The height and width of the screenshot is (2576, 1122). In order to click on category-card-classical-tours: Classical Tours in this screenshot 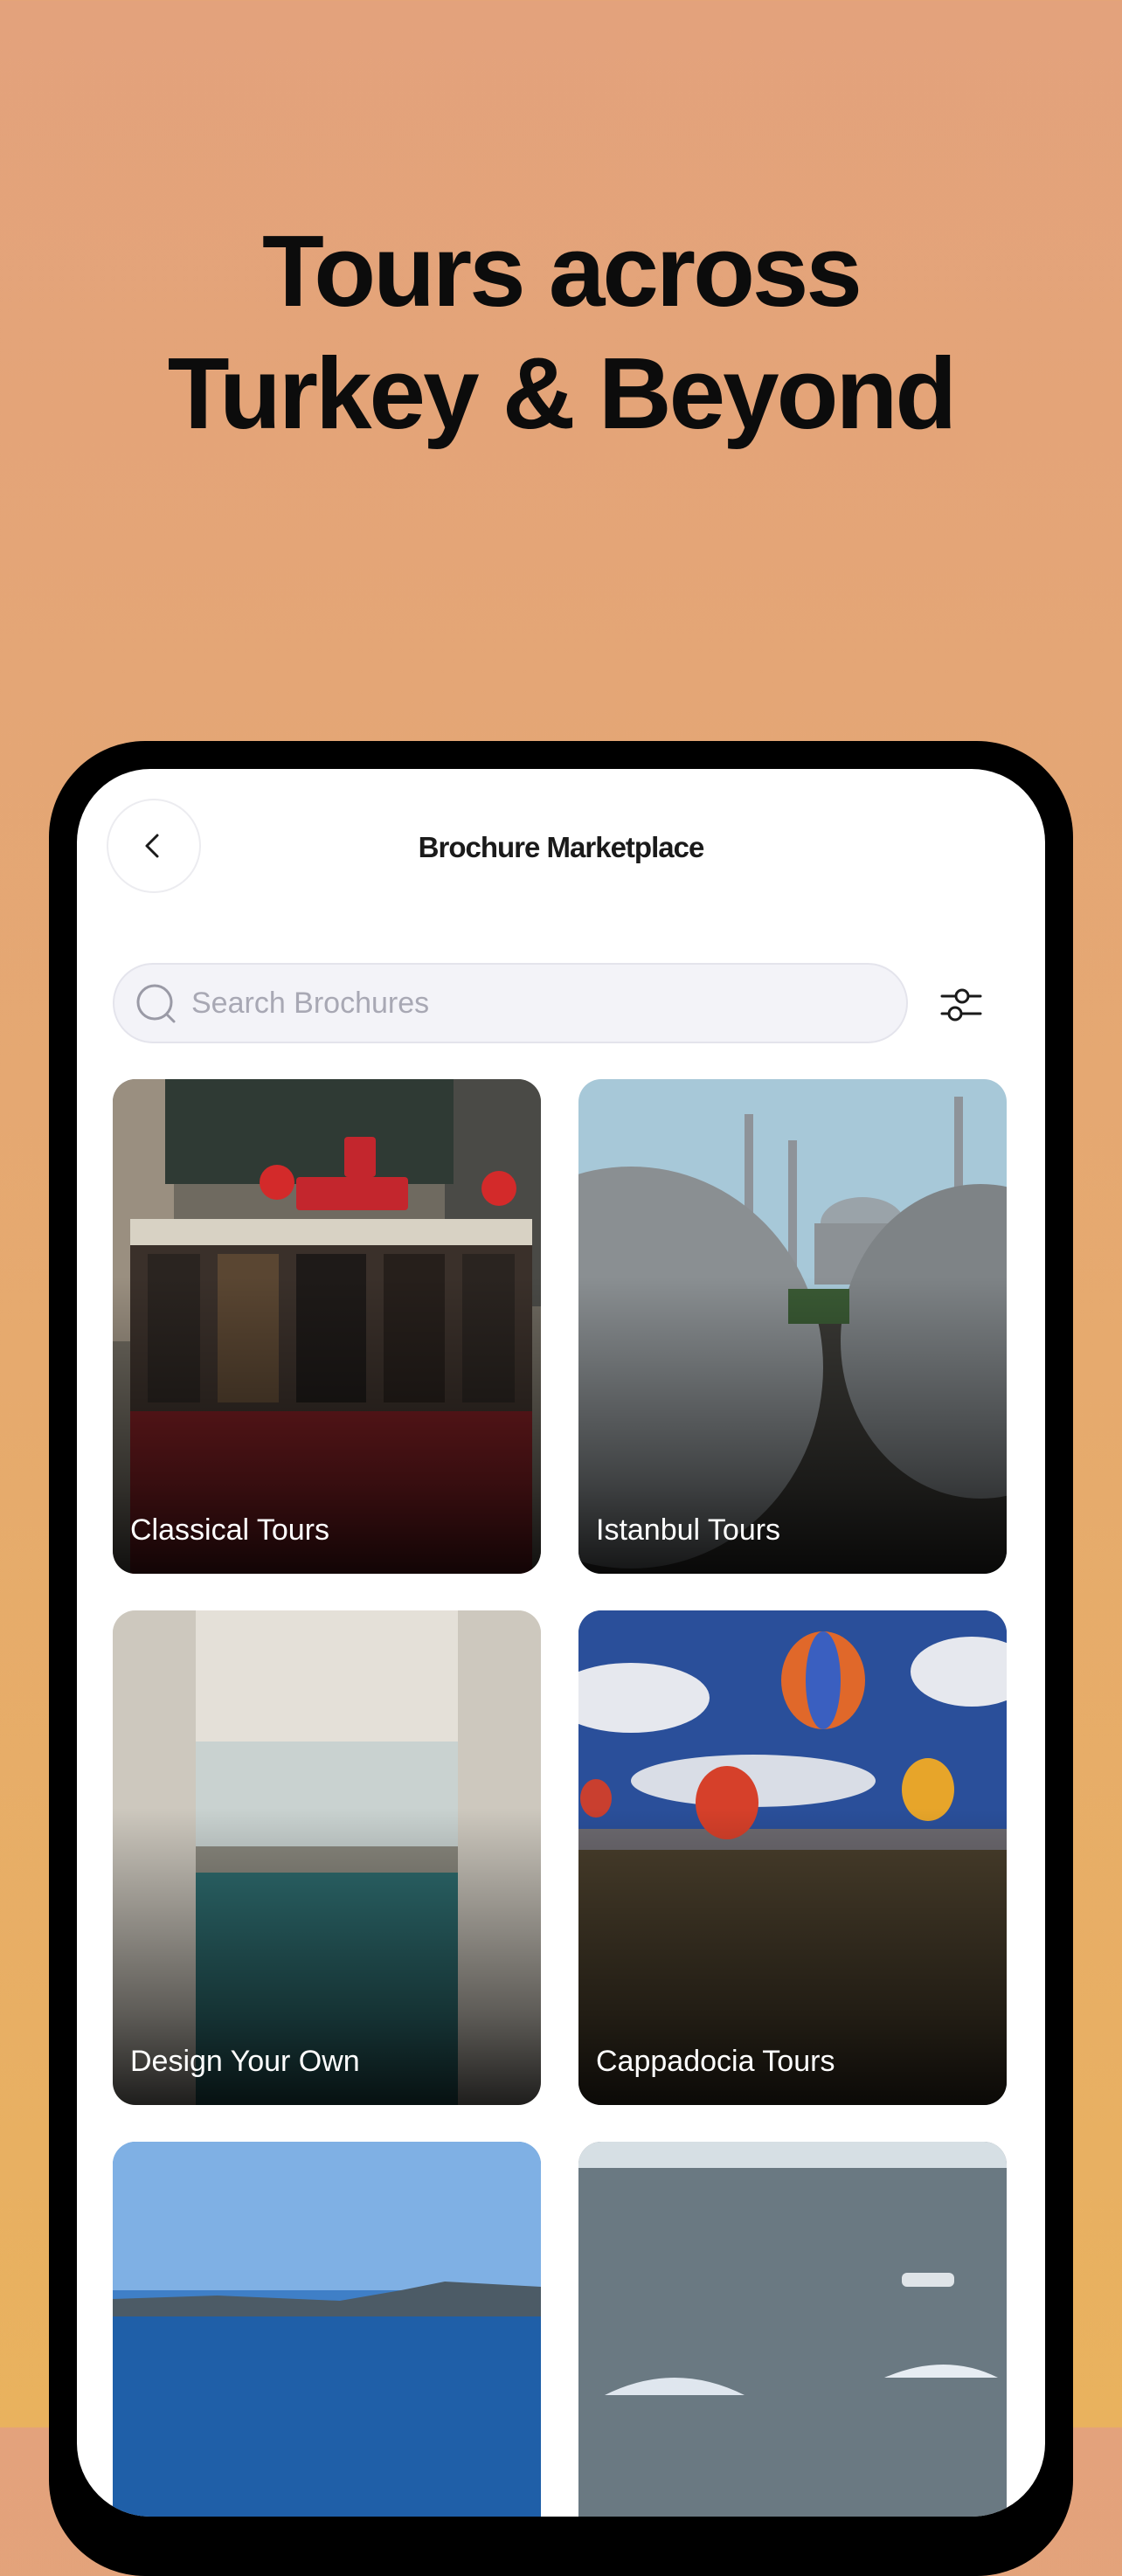, I will do `click(327, 1326)`.